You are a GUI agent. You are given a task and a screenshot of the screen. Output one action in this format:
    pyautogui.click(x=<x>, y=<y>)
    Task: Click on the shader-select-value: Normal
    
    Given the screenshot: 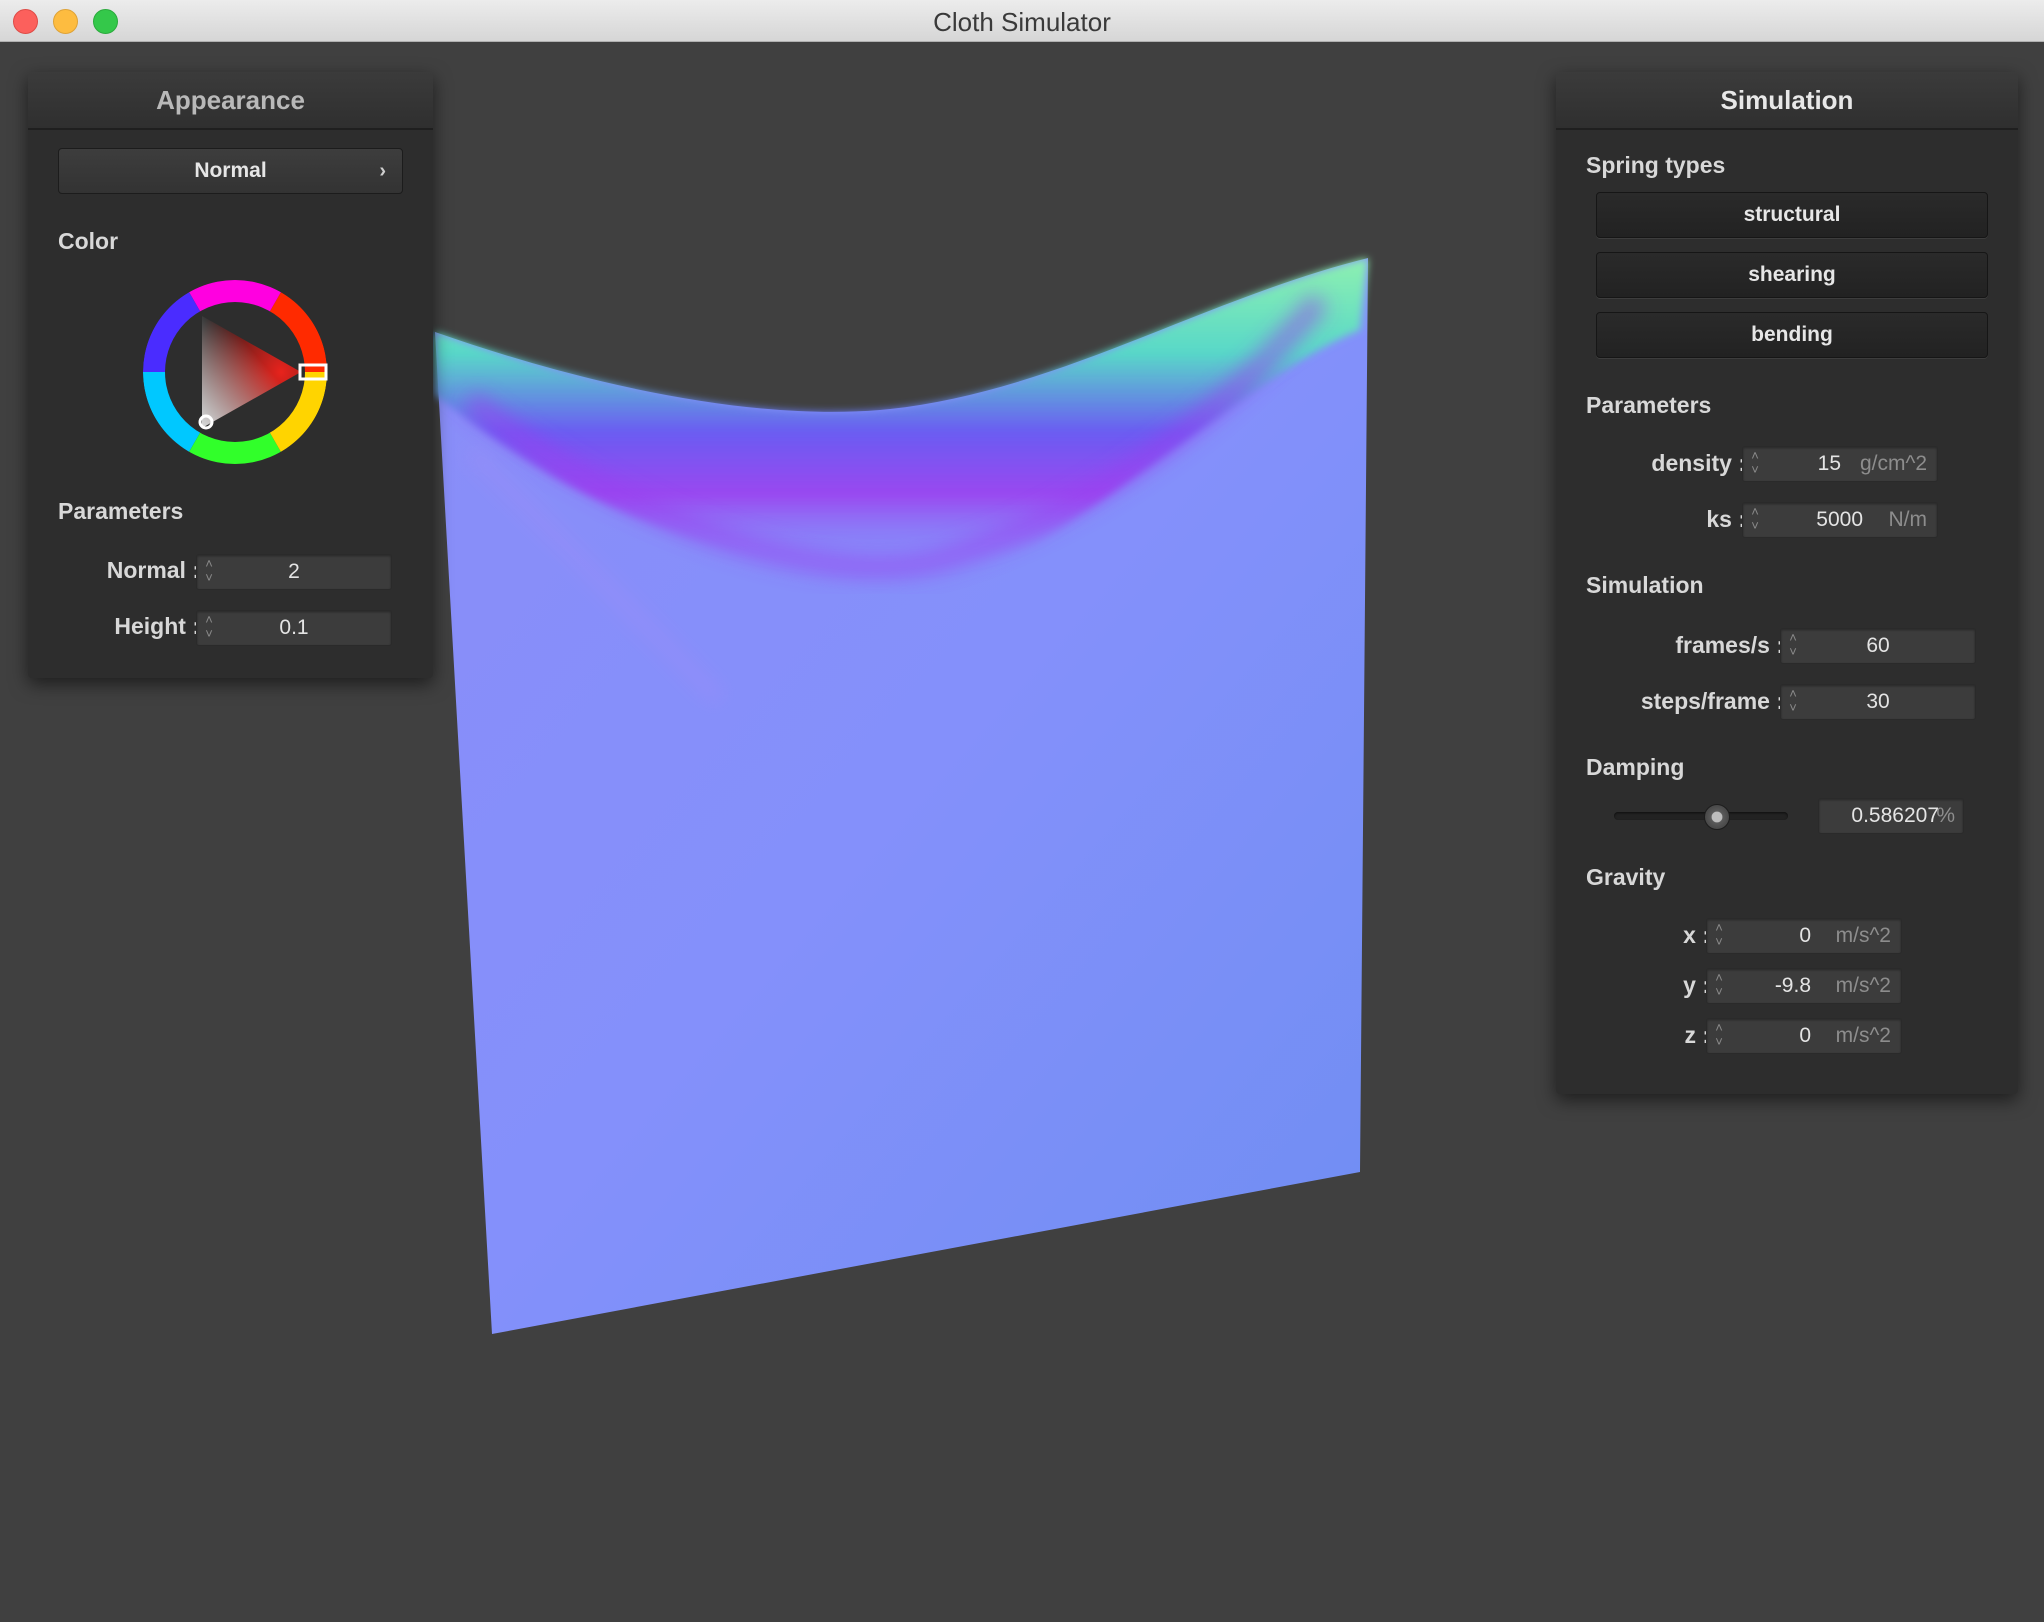 What is the action you would take?
    pyautogui.click(x=230, y=170)
    